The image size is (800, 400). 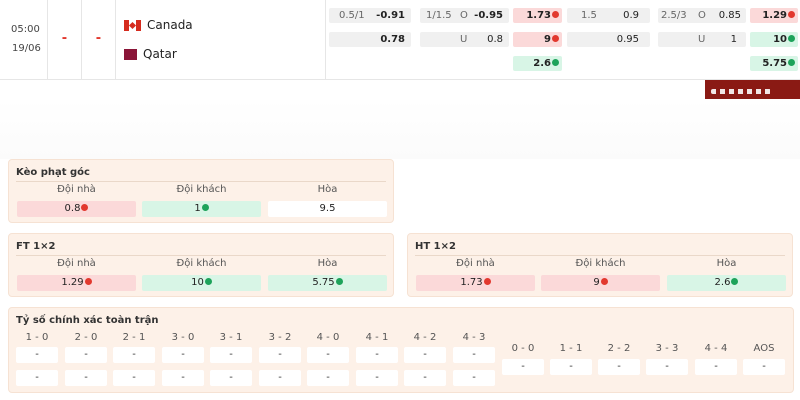 I want to click on ou-line: 1/1.5, so click(x=439, y=15).